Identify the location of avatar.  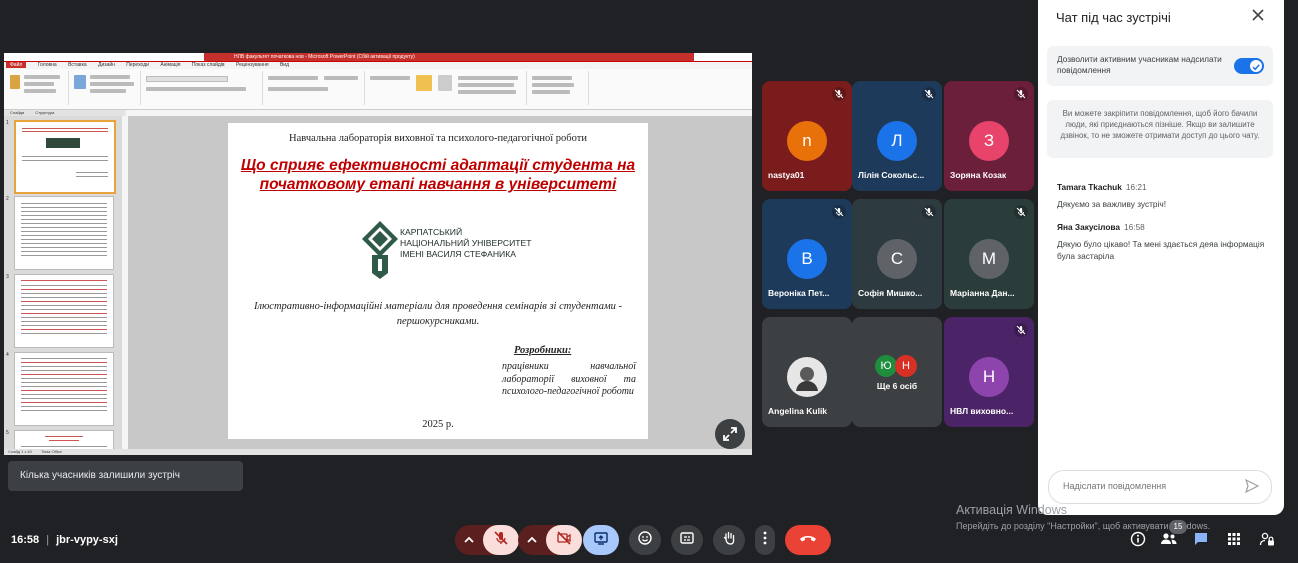
(807, 377).